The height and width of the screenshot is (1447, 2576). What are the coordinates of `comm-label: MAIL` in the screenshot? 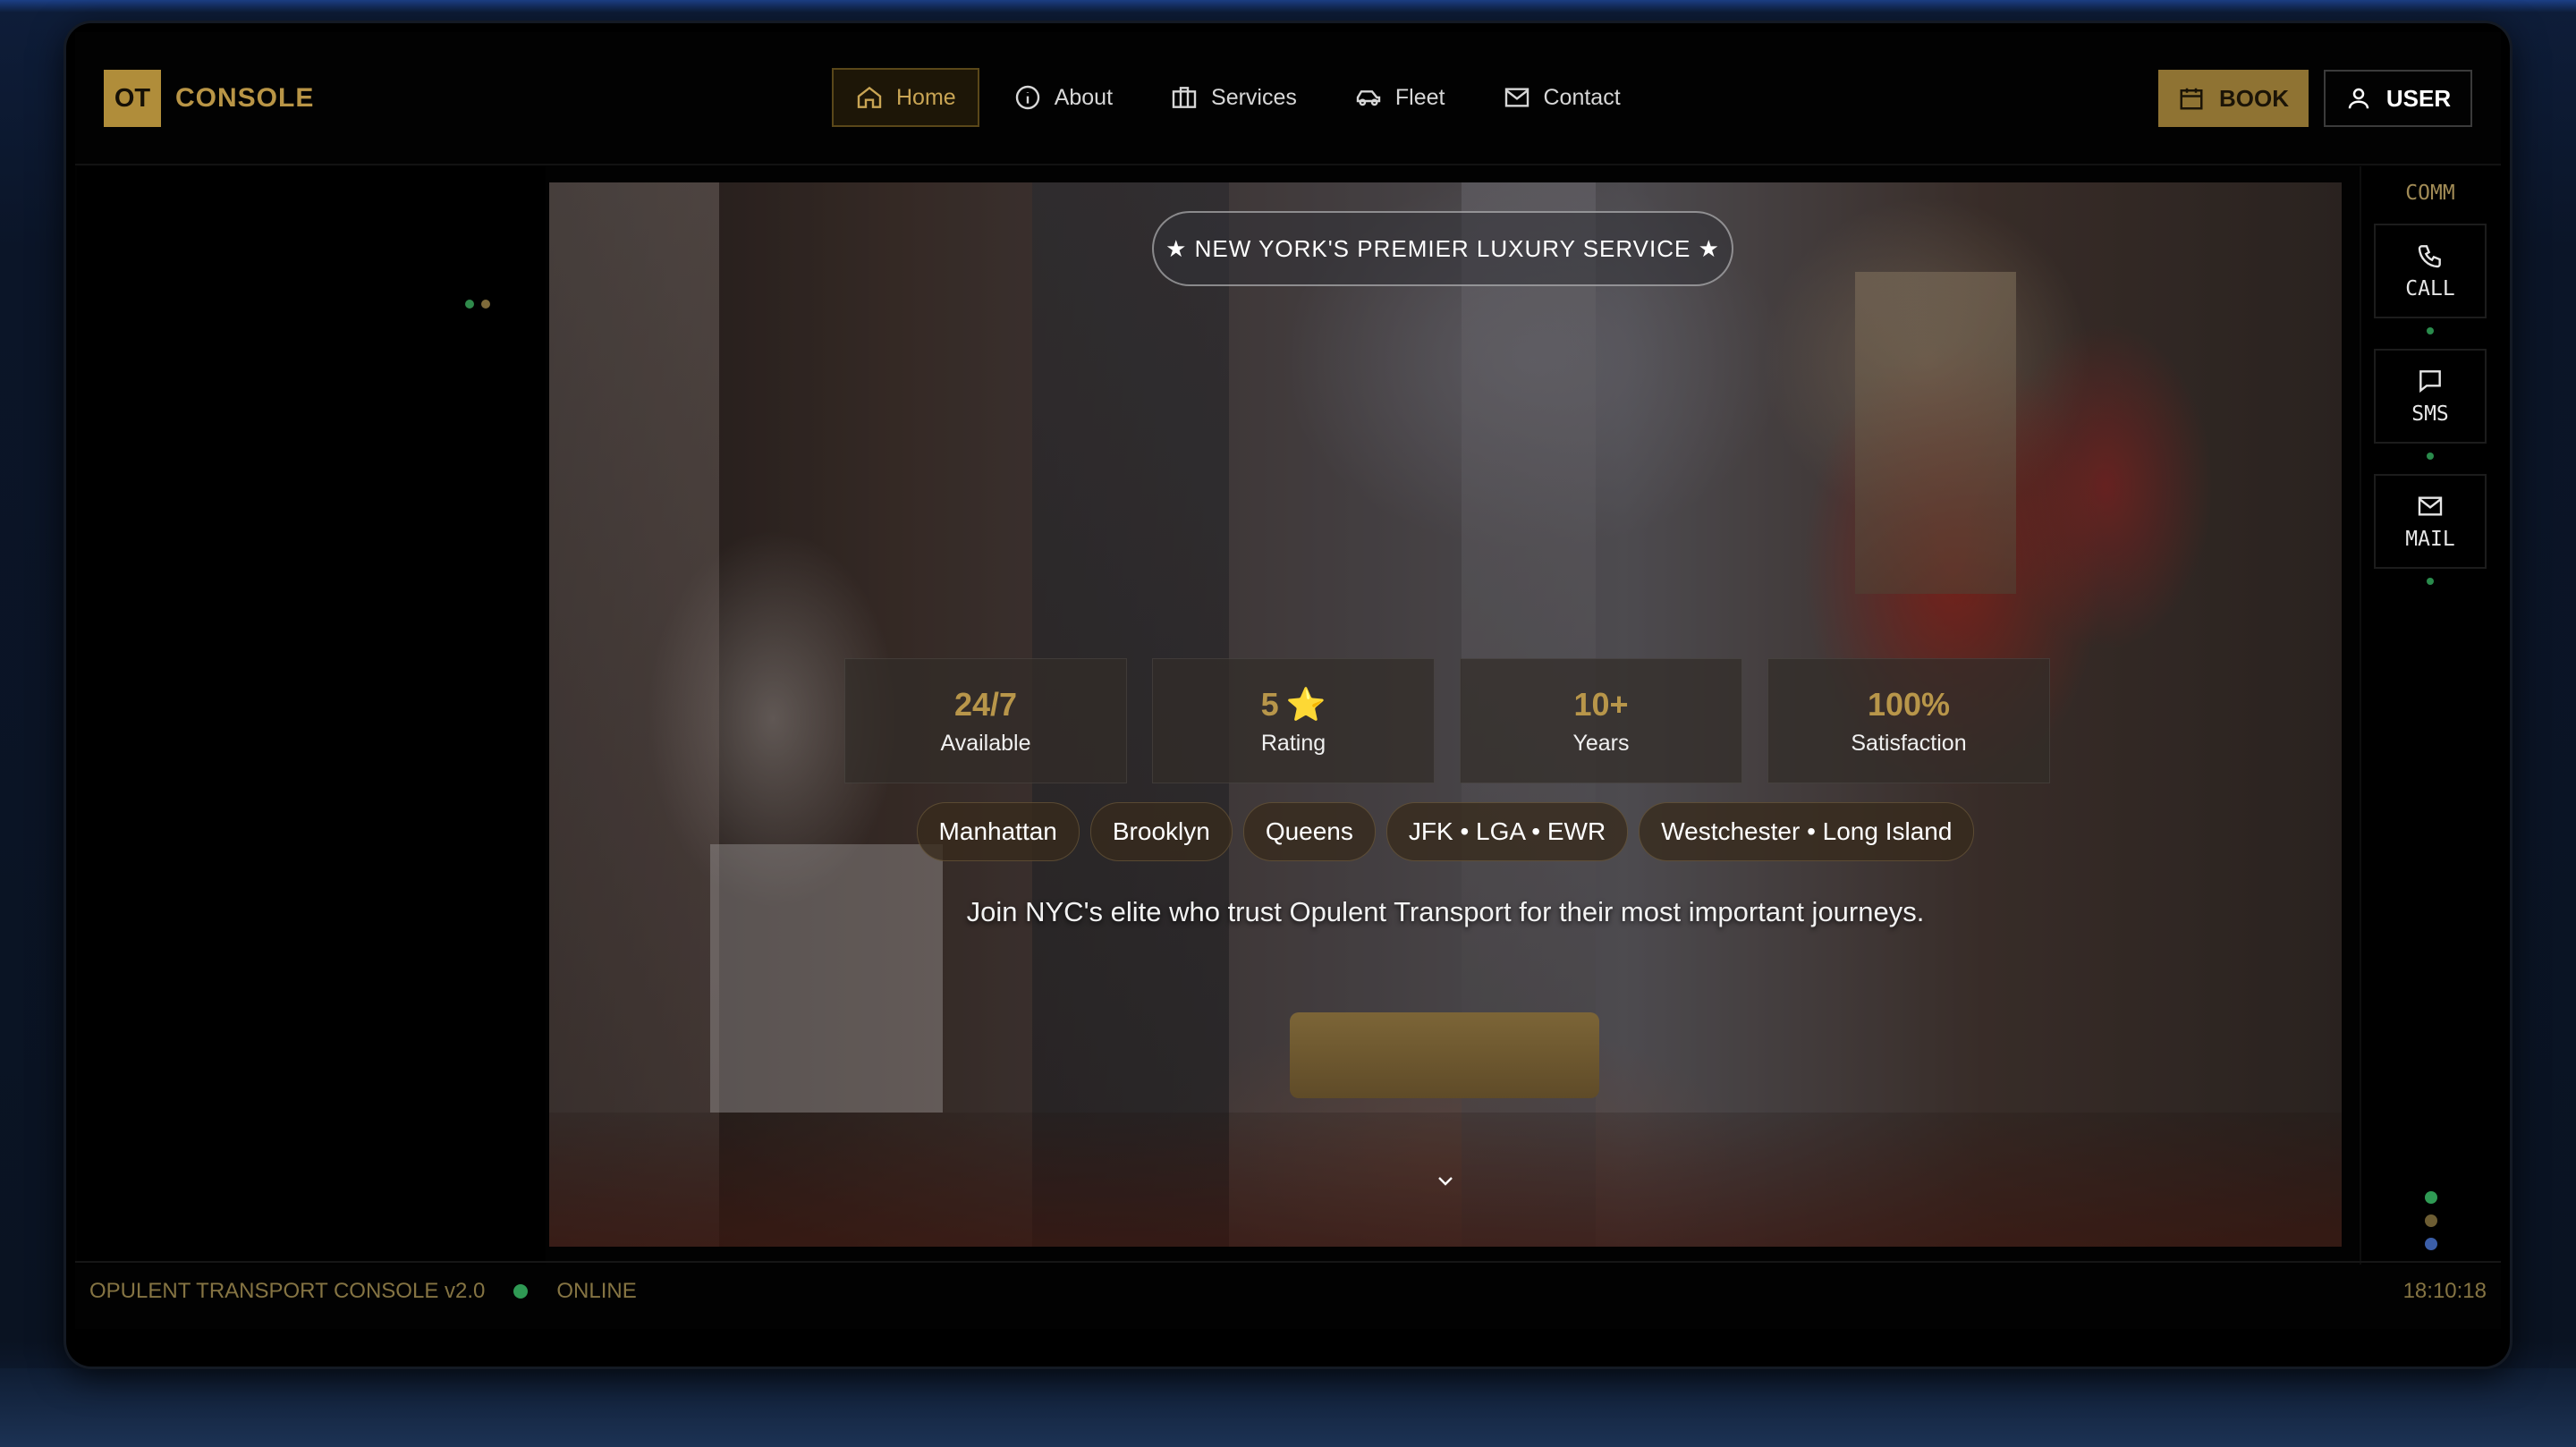 It's located at (2430, 539).